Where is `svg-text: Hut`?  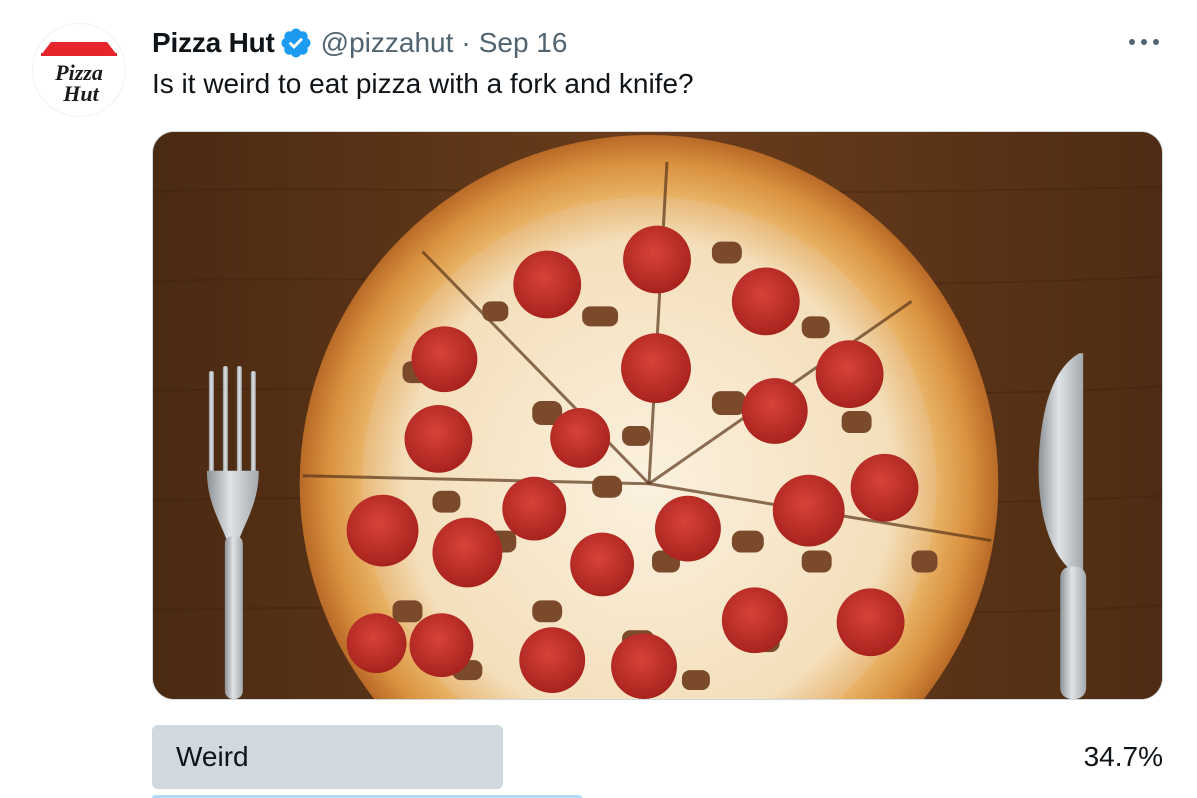 svg-text: Hut is located at coordinates (80, 93).